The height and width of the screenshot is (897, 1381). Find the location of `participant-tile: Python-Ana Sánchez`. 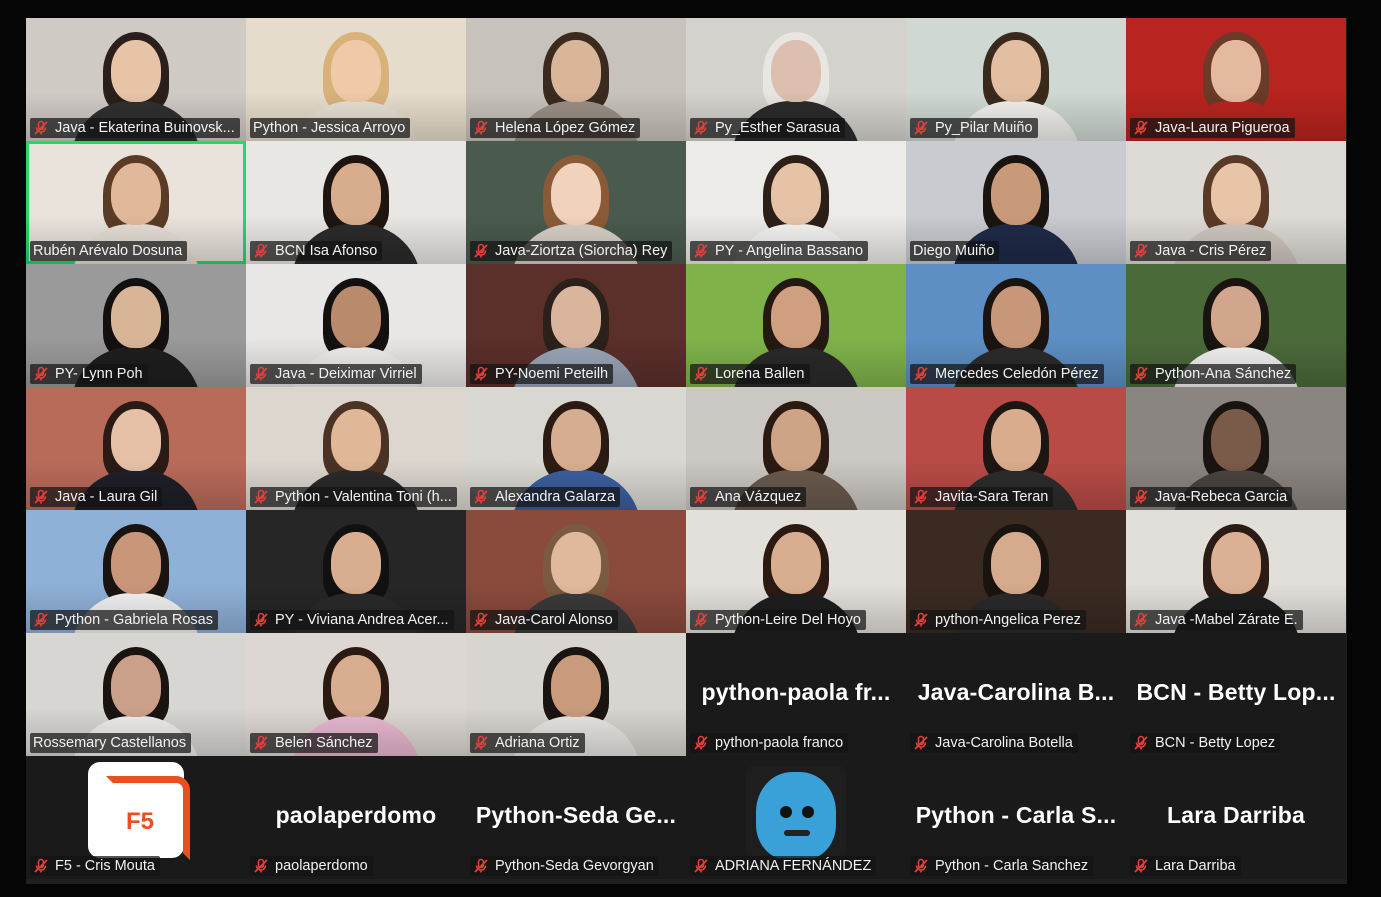

participant-tile: Python-Ana Sánchez is located at coordinates (1236, 325).